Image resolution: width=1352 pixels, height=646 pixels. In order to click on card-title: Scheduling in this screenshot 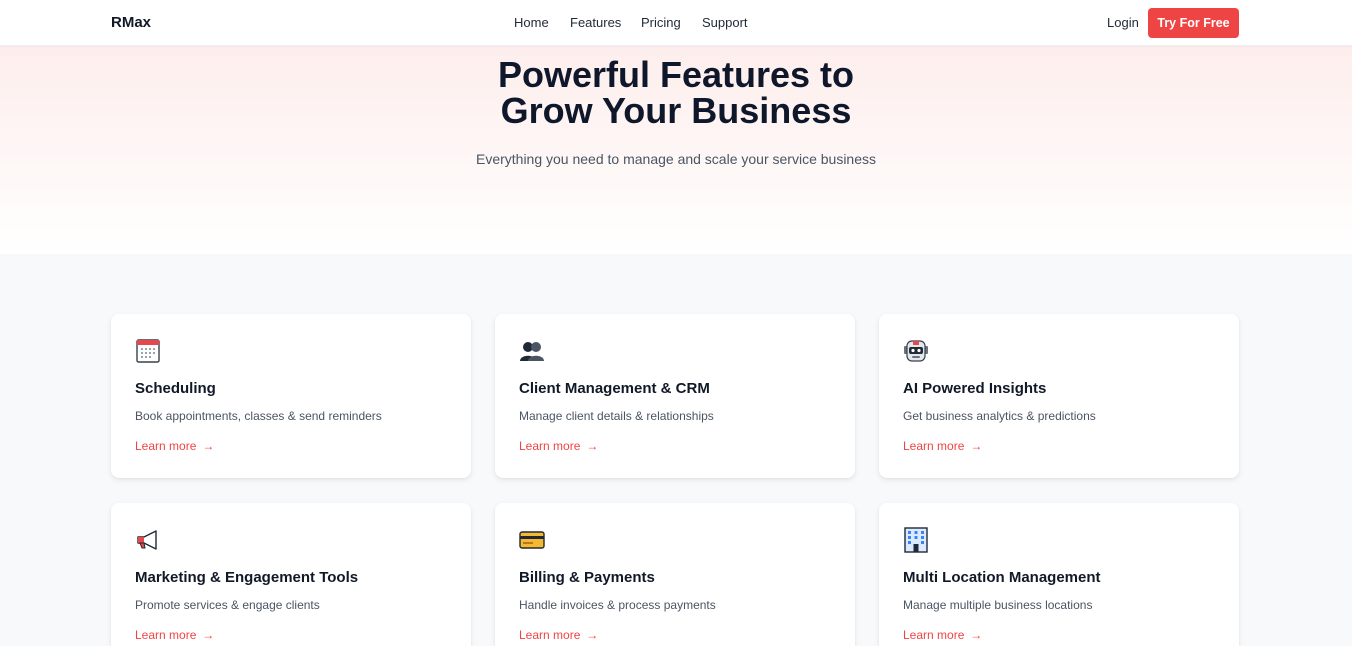, I will do `click(175, 388)`.